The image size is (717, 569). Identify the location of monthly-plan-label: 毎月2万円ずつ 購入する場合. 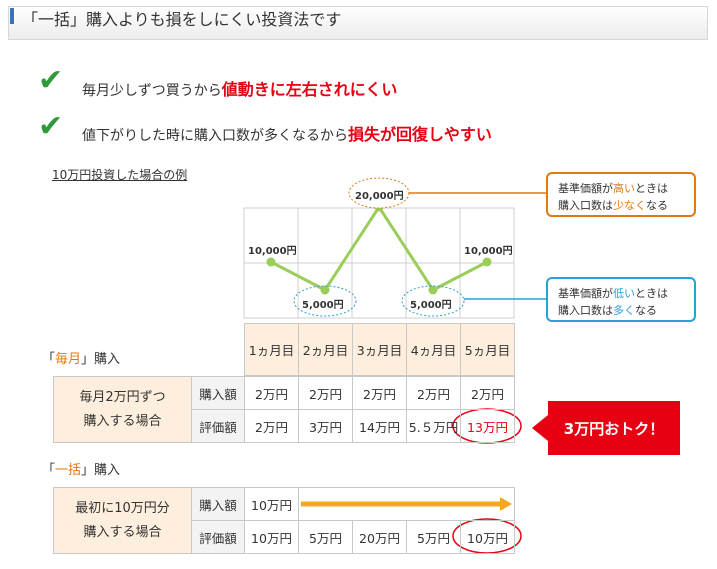
(122, 409).